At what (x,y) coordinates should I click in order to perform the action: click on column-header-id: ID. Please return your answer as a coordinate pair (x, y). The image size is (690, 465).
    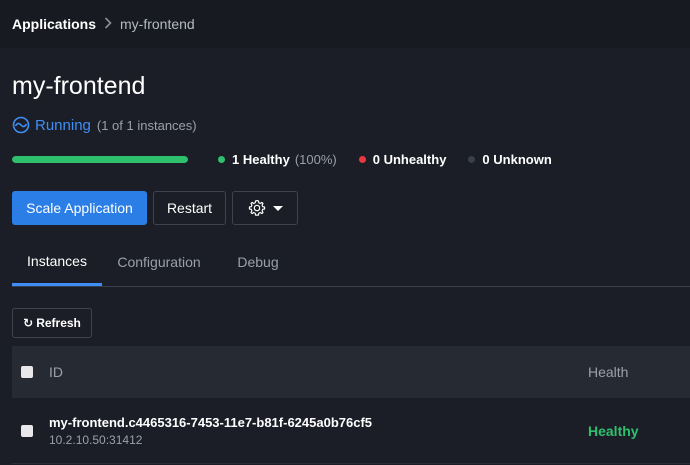
    Looking at the image, I should click on (318, 372).